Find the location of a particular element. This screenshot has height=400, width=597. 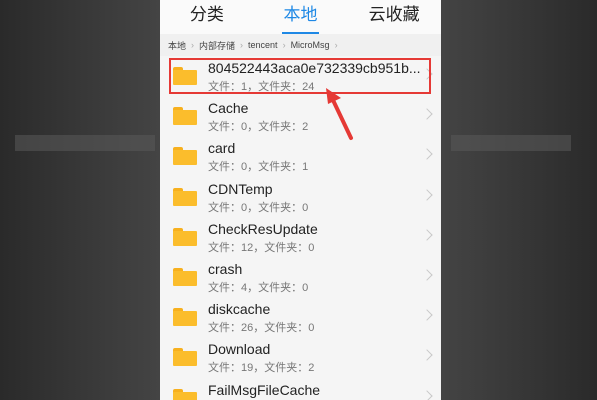

tab-bar: 分类 本地 云收藏 is located at coordinates (300, 17).